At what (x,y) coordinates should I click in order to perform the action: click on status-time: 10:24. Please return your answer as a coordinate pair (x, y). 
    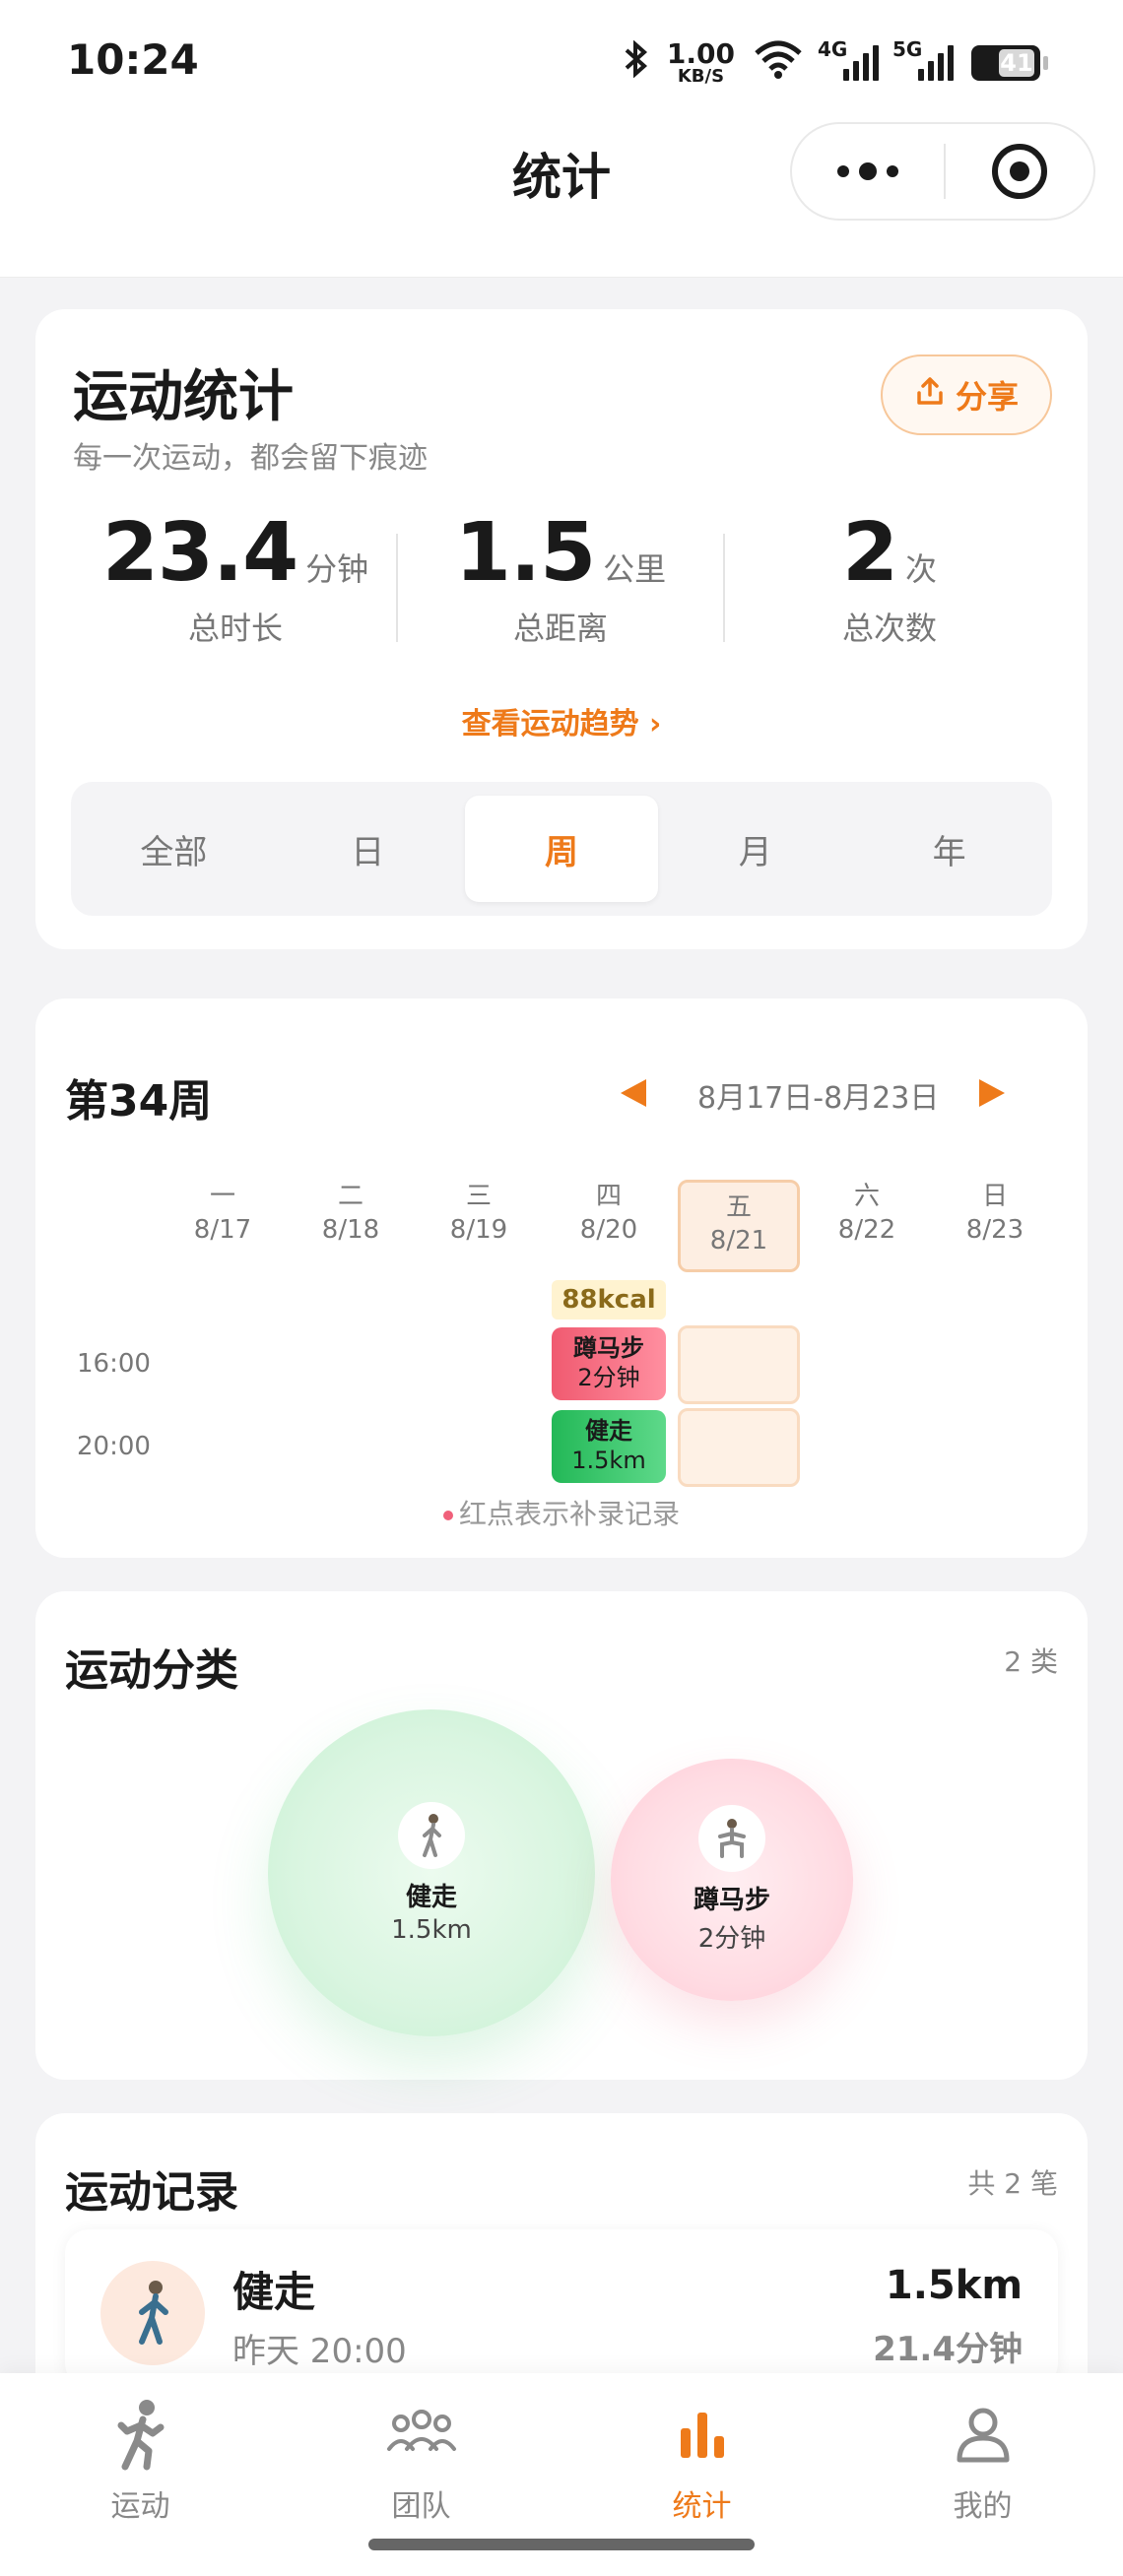
    Looking at the image, I should click on (133, 59).